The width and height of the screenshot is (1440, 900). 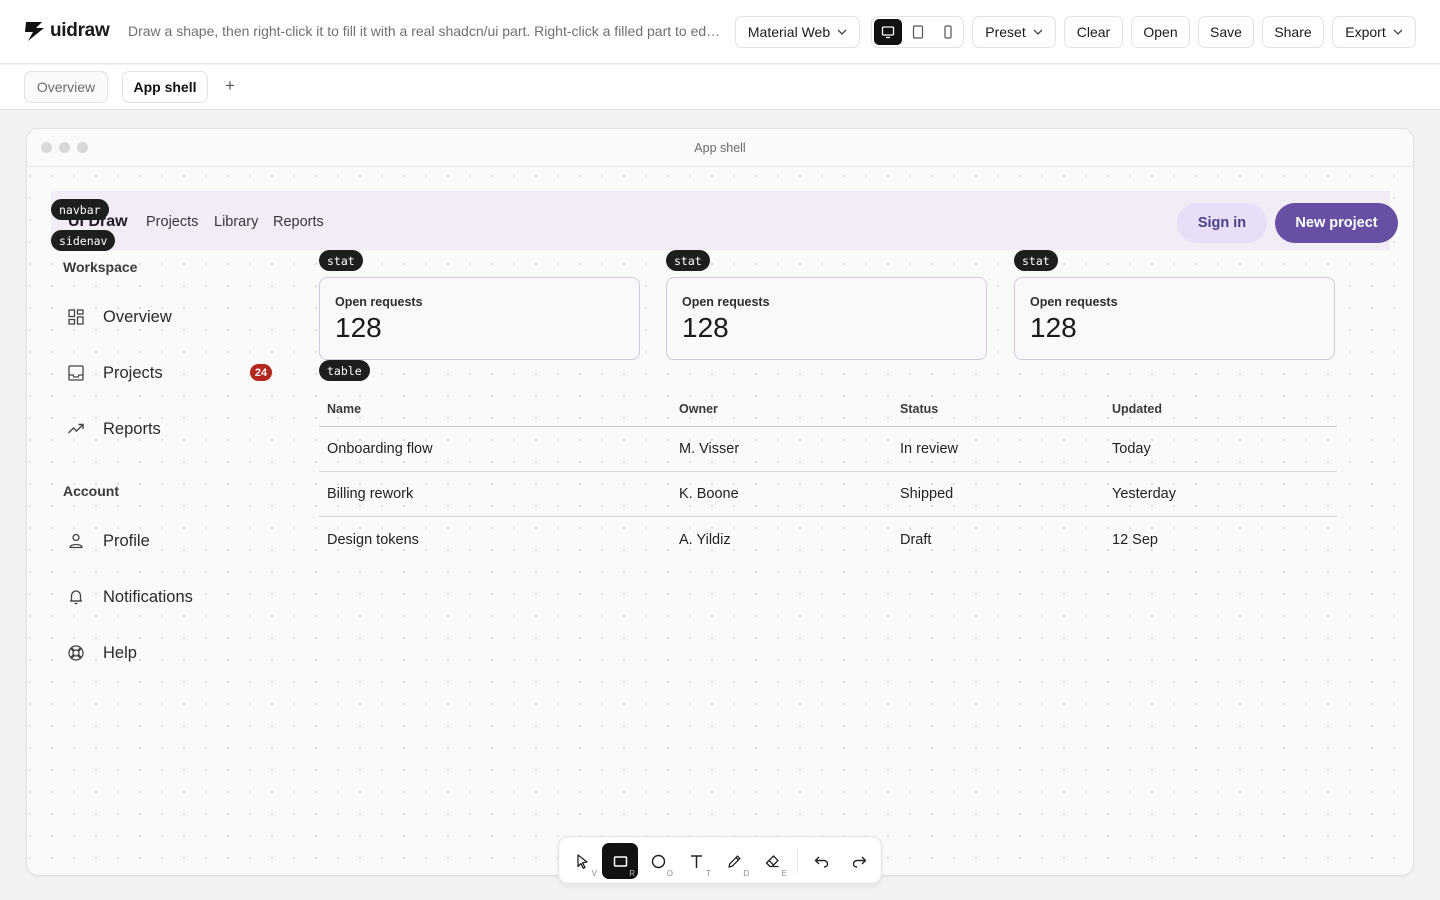 I want to click on draw-tool: D, so click(x=734, y=861).